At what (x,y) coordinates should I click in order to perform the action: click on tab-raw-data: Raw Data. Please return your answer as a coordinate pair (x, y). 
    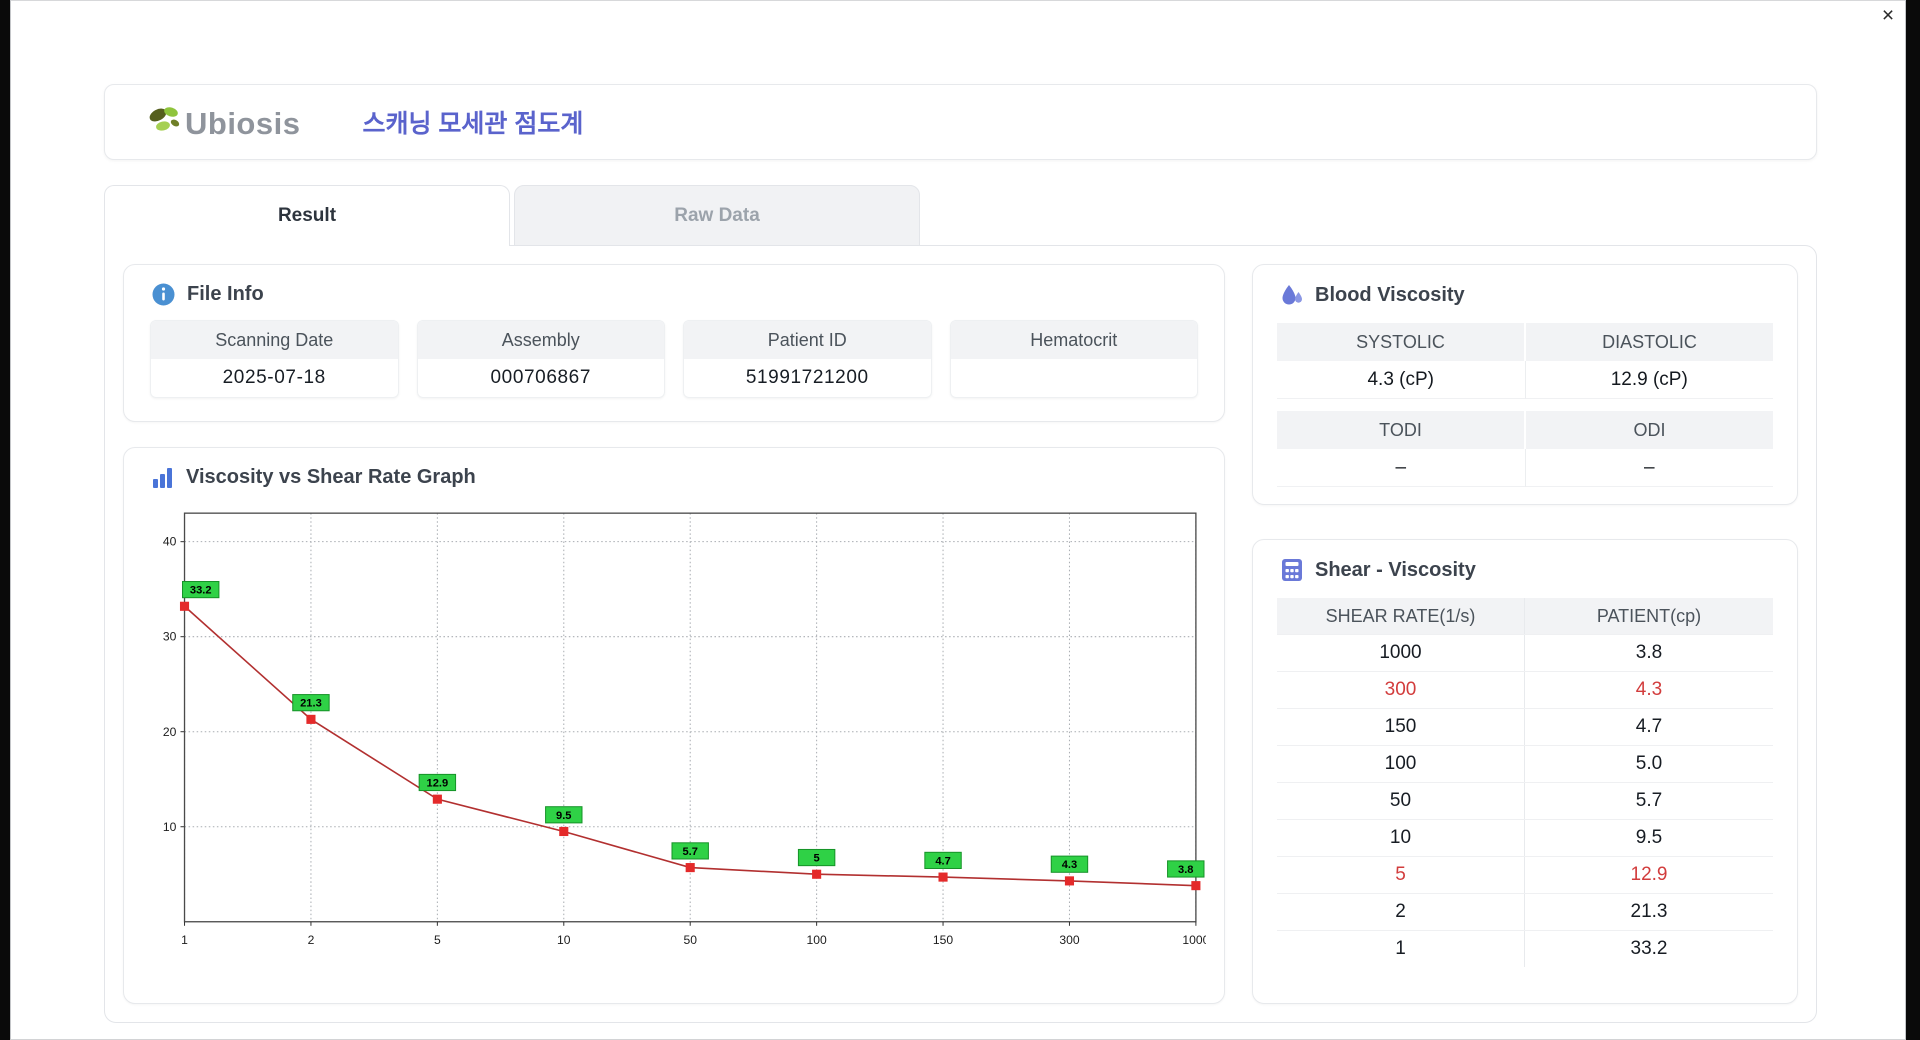
    Looking at the image, I should click on (717, 215).